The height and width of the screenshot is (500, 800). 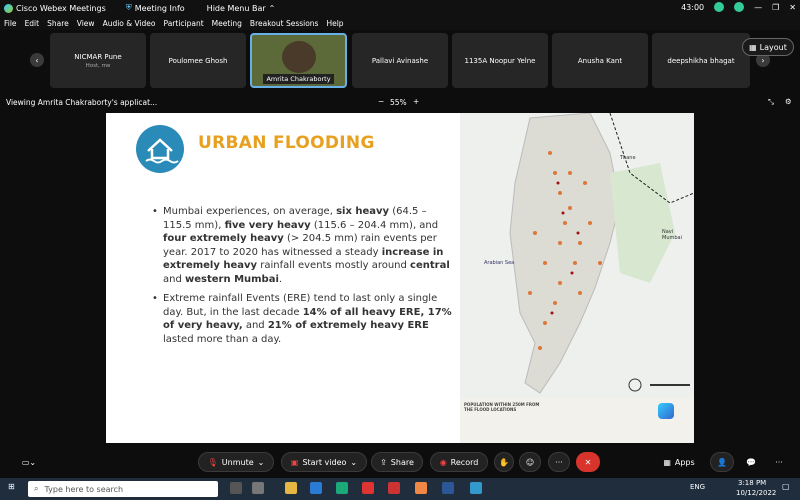 What do you see at coordinates (672, 235) in the screenshot?
I see `map-label-navi: Navi Mumbai` at bounding box center [672, 235].